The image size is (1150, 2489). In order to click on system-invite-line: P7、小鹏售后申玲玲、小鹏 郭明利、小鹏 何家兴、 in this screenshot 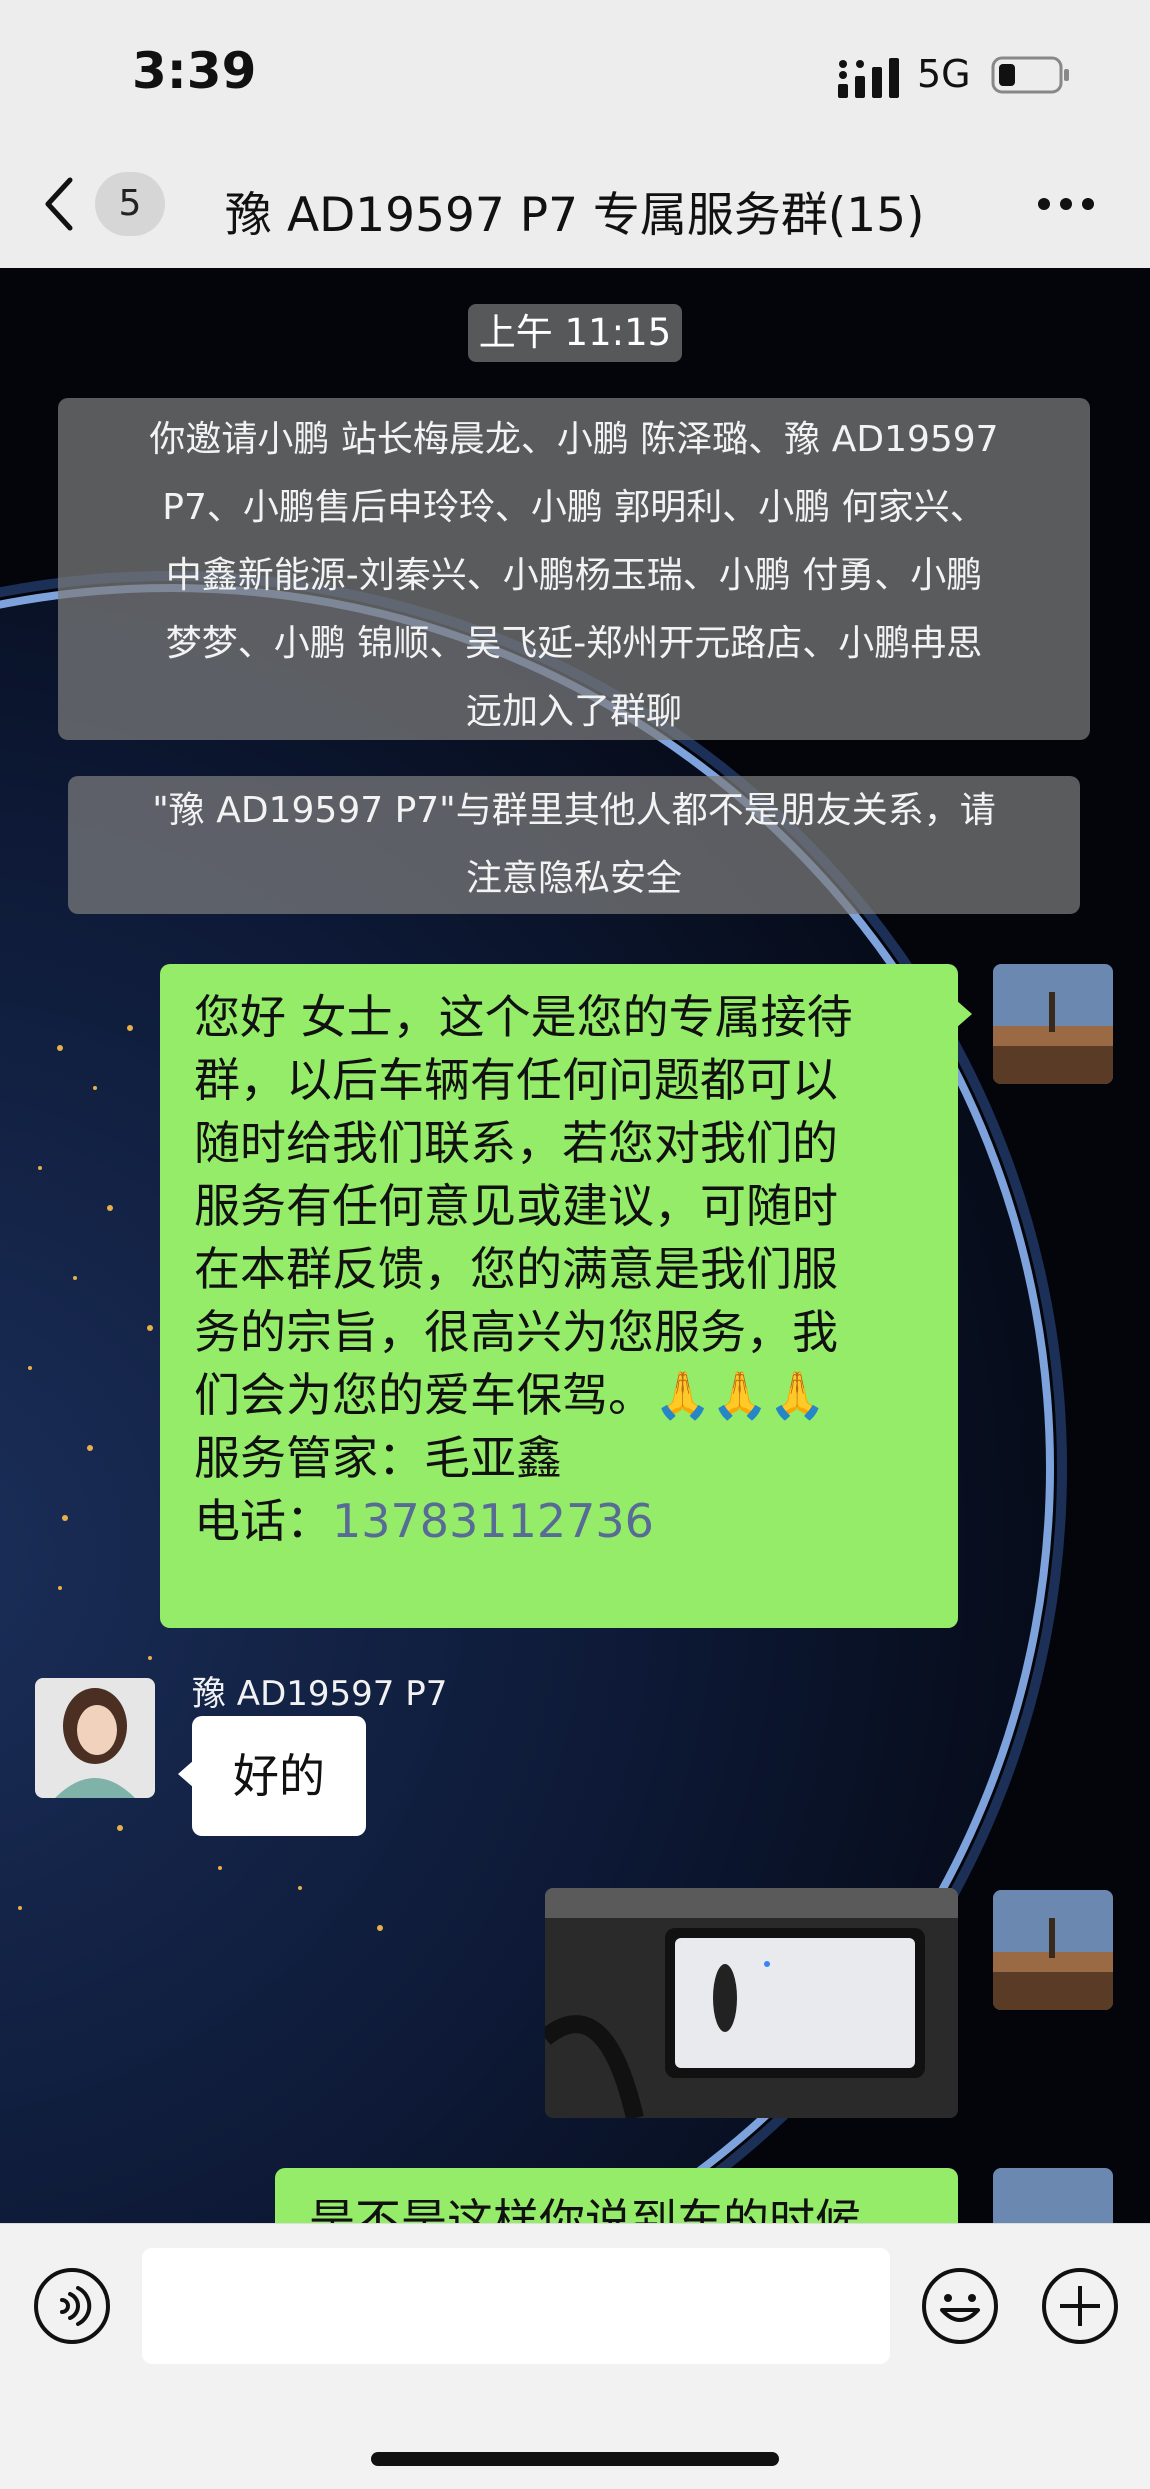, I will do `click(574, 507)`.